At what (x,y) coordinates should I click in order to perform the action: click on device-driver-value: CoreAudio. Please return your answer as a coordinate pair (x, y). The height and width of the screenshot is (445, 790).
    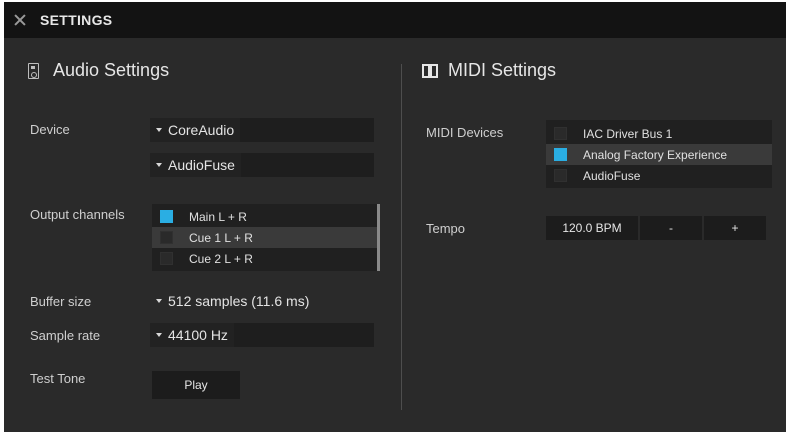
    Looking at the image, I should click on (201, 130).